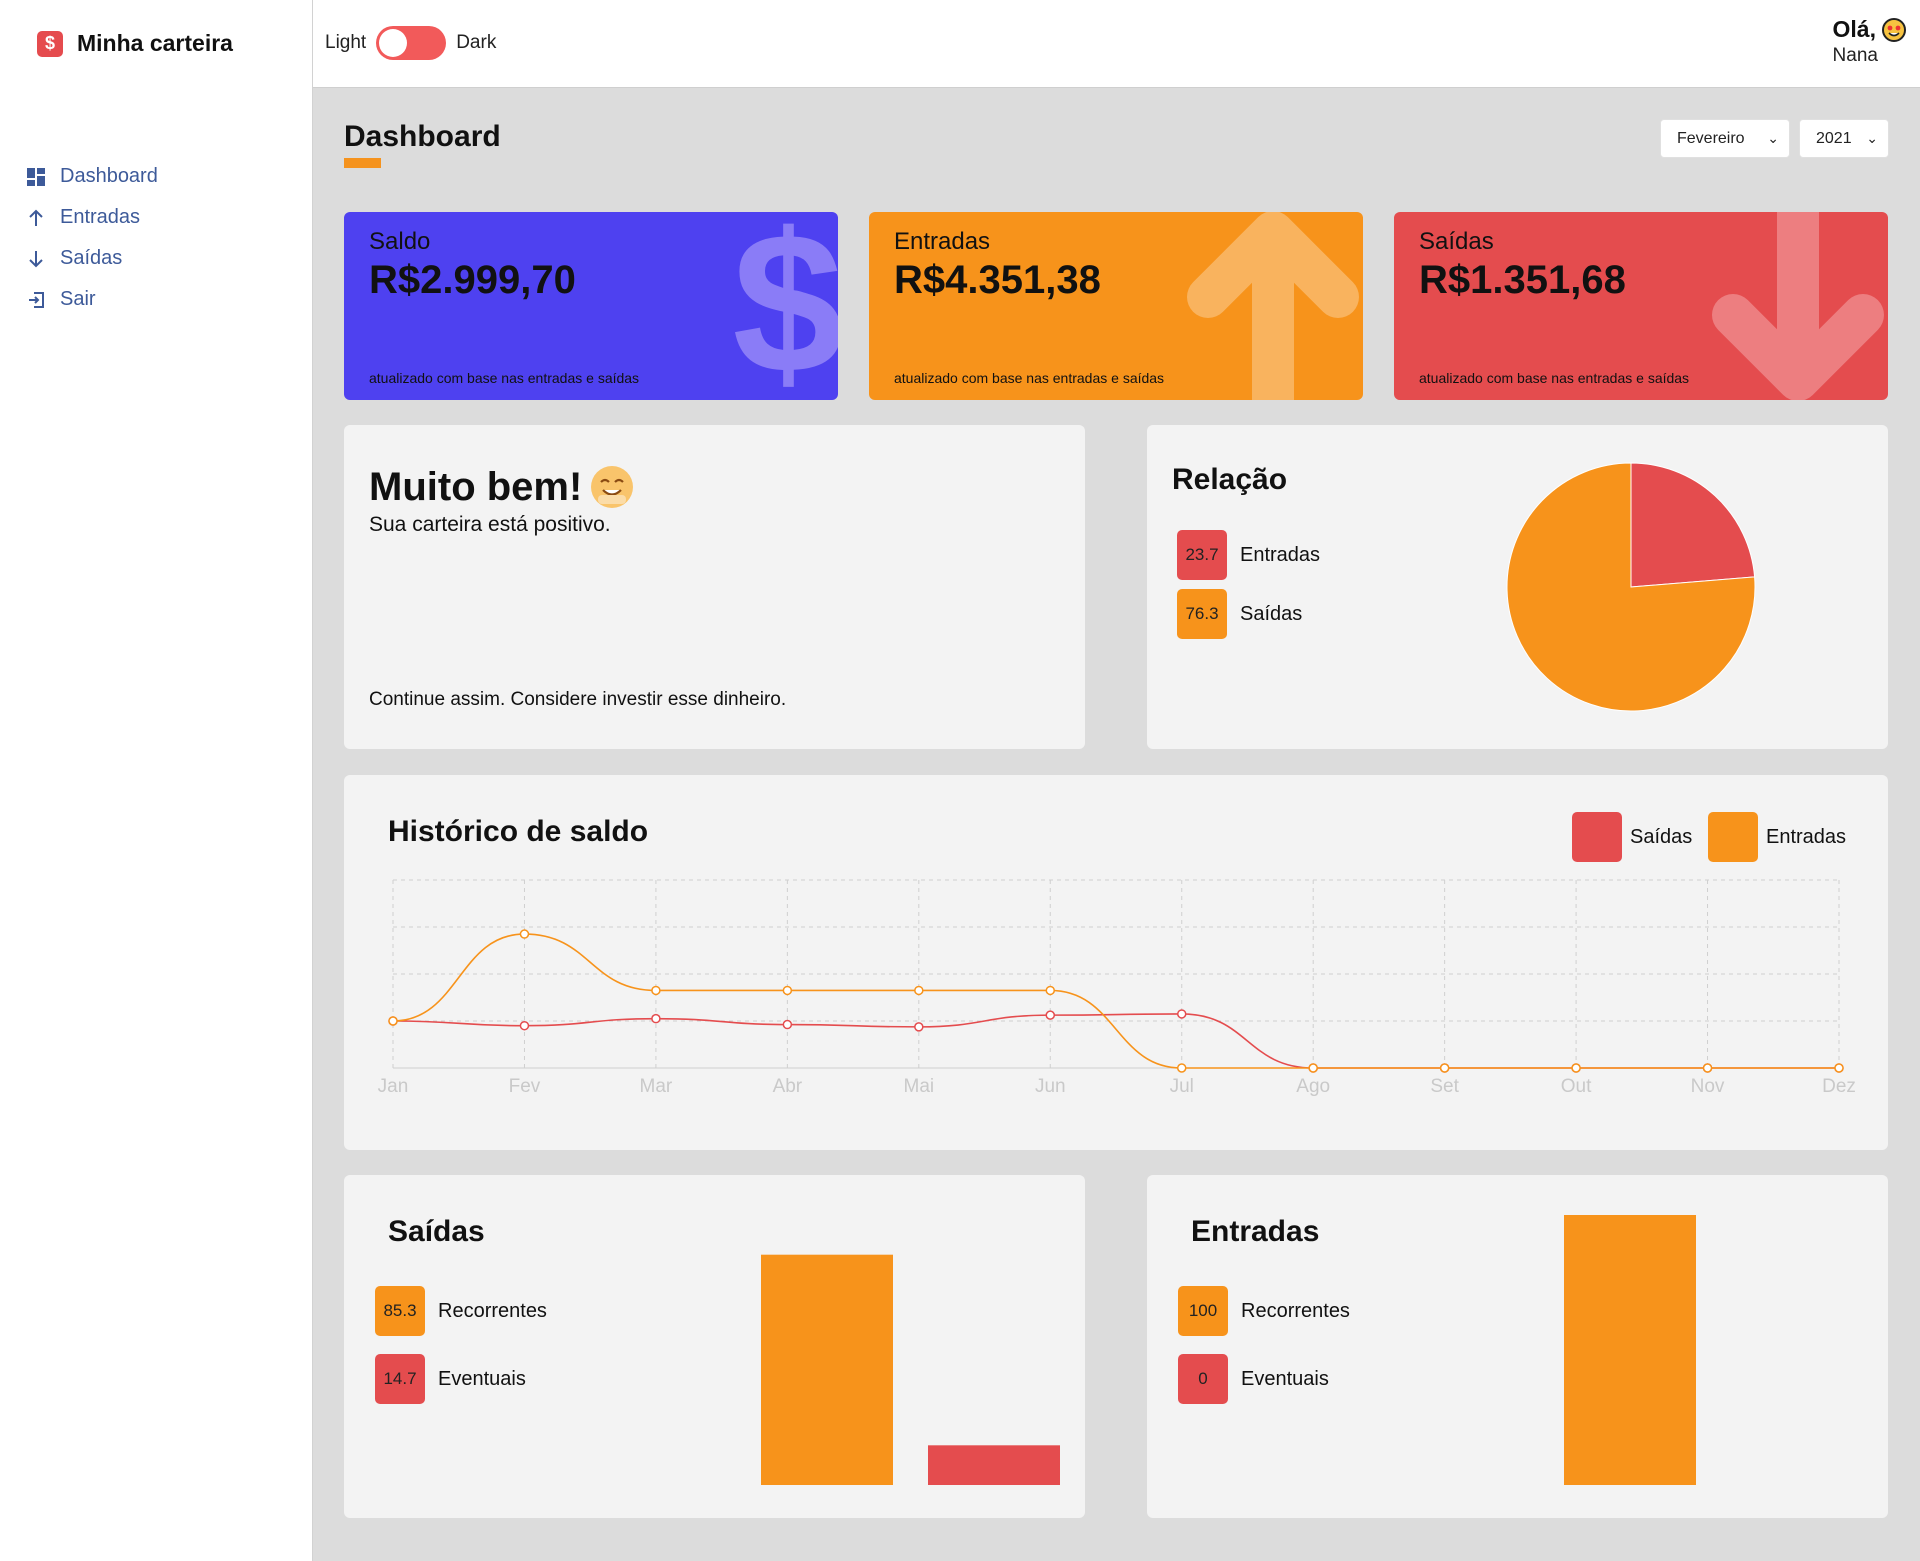 The image size is (1920, 1561). Describe the element at coordinates (1834, 138) in the screenshot. I see `year-select-value: 2021` at that location.